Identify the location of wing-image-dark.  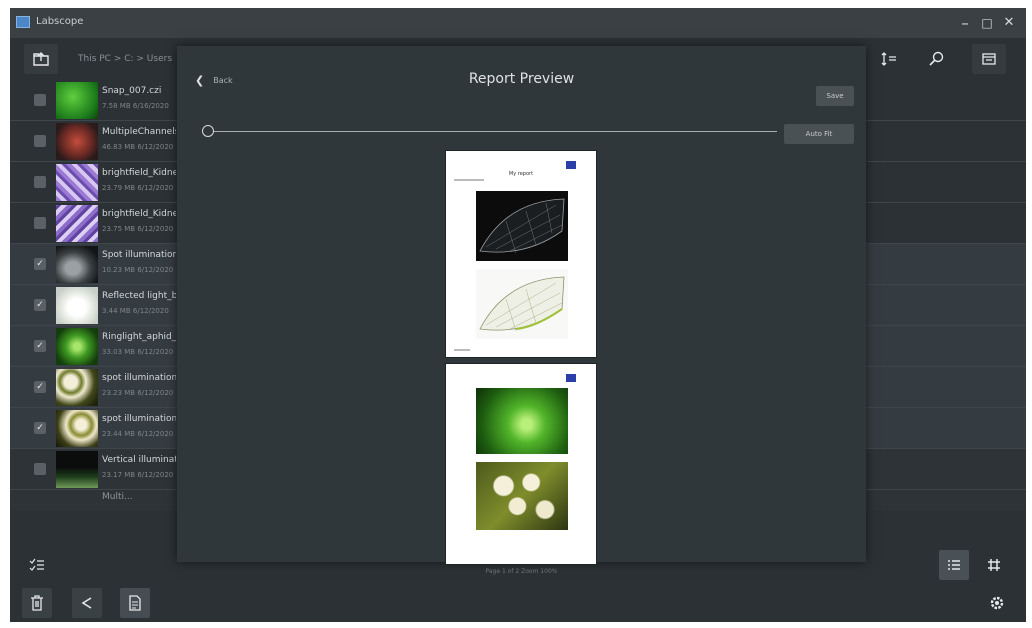
(522, 226).